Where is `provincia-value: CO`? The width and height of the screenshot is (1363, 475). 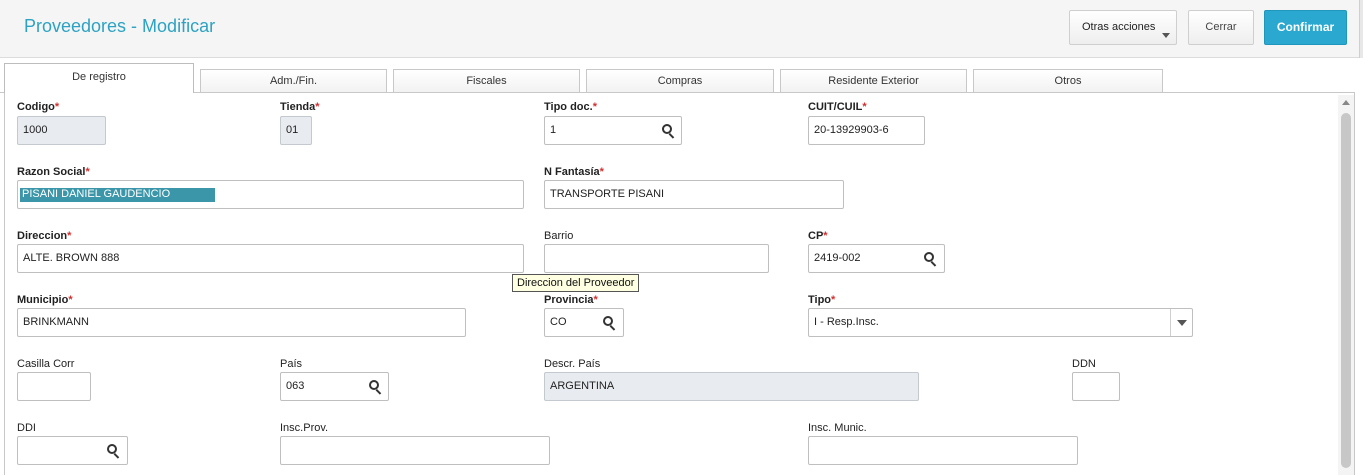
provincia-value: CO is located at coordinates (558, 322).